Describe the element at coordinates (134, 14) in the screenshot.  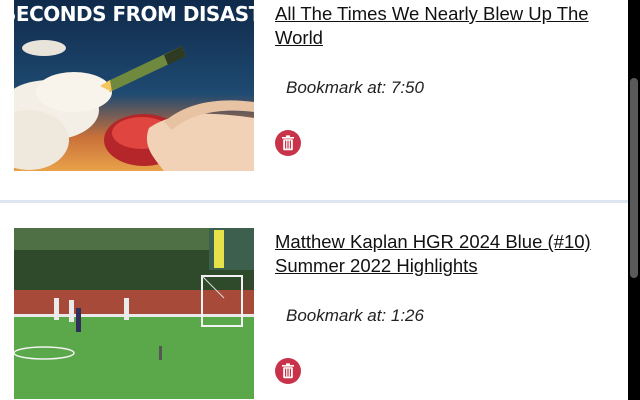
I see `thumbnail-caption: SECONDS FROM DISASTER` at that location.